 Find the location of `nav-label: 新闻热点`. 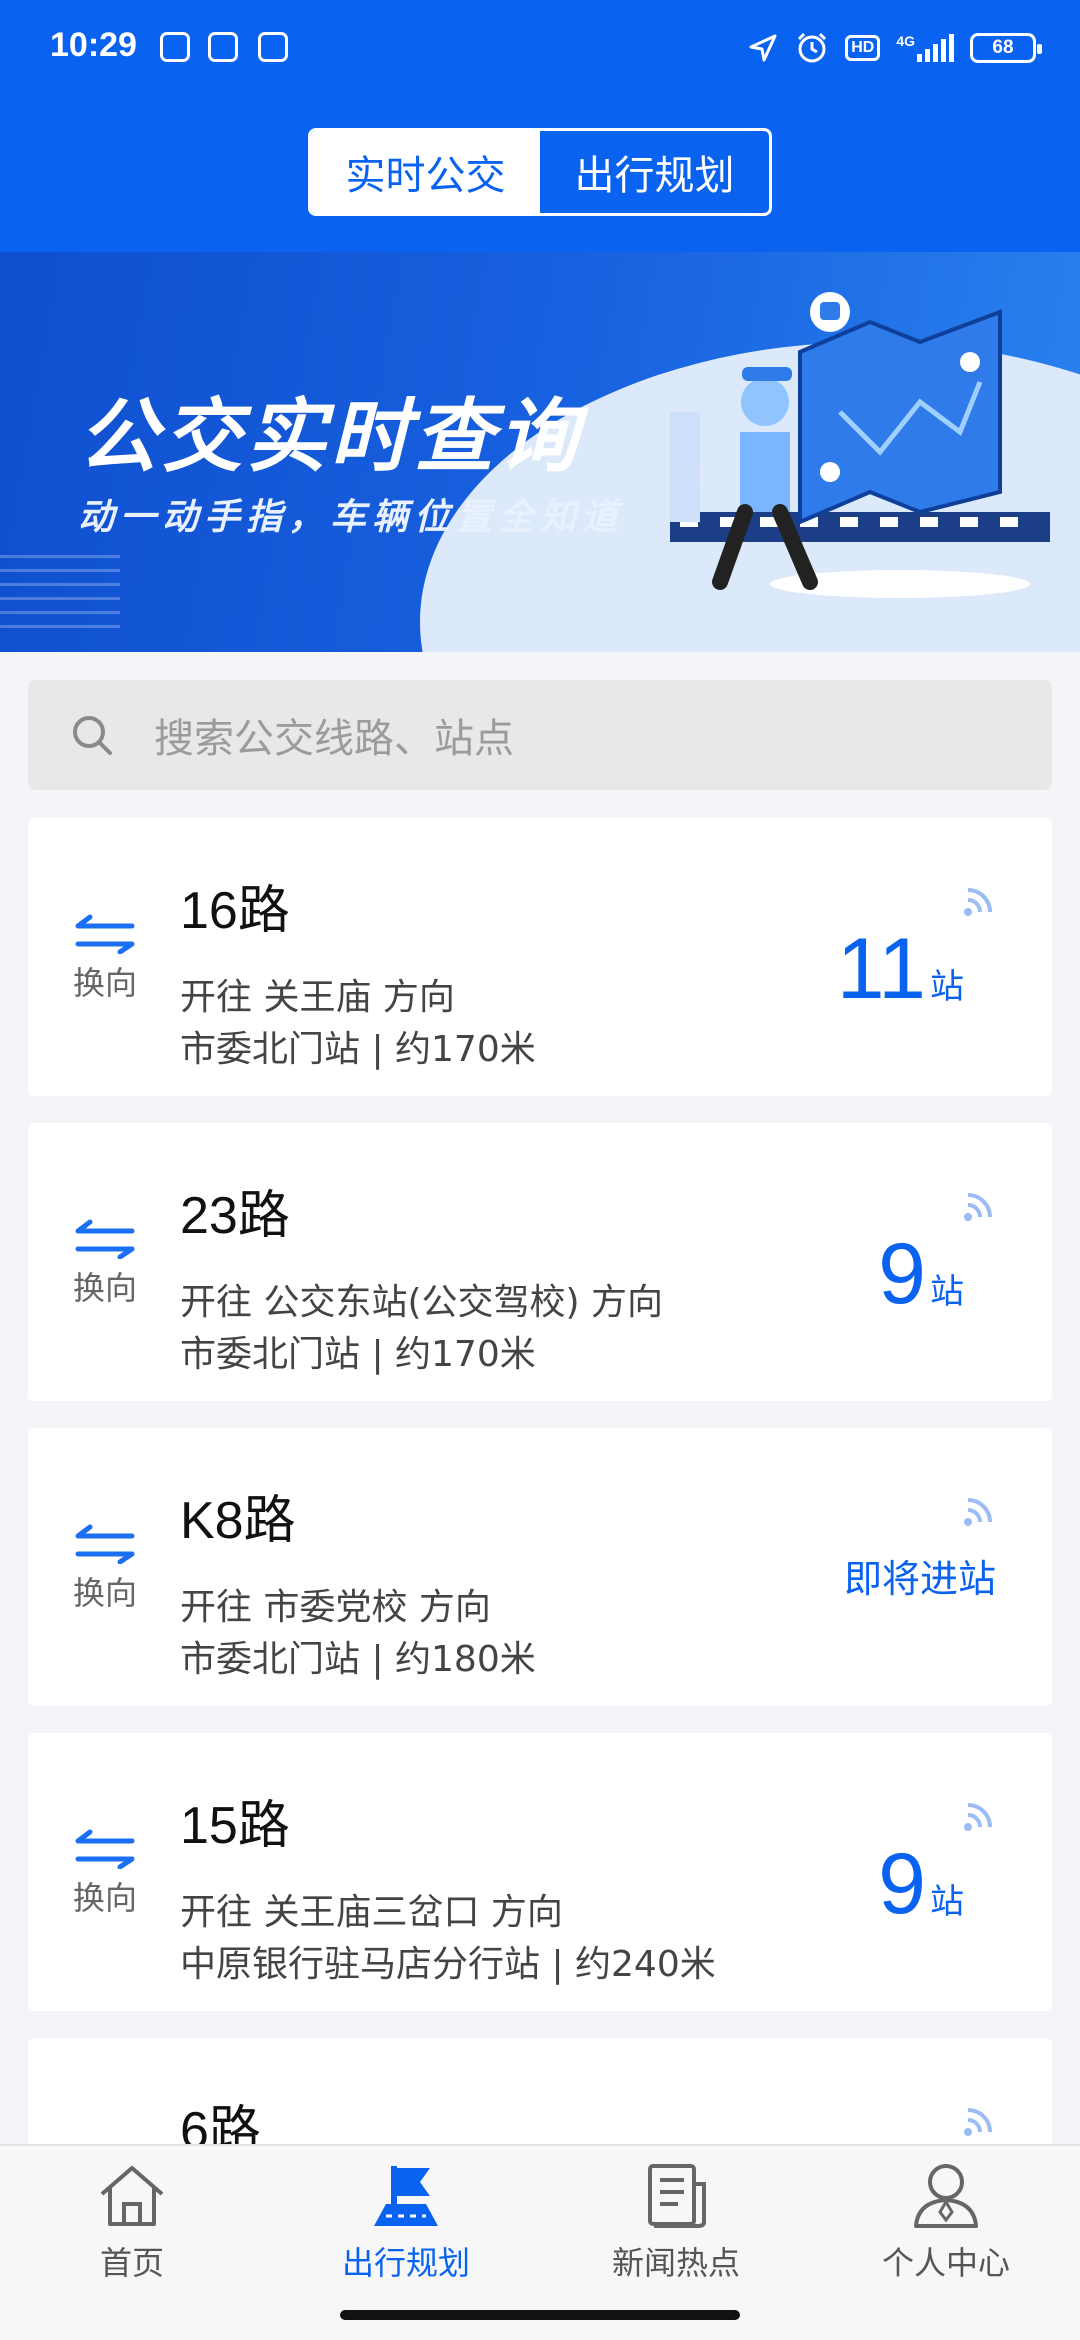

nav-label: 新闻热点 is located at coordinates (675, 2263).